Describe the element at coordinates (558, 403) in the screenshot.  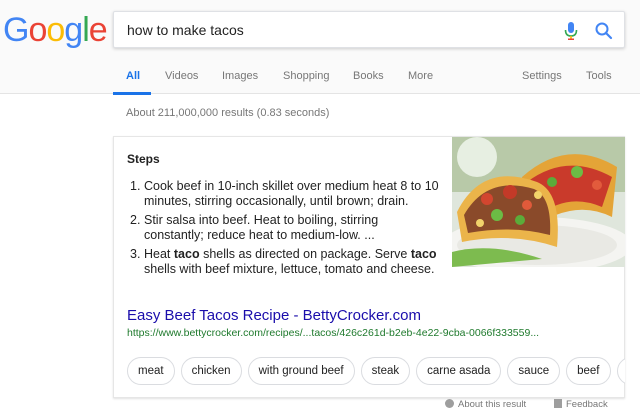
I see `feedback-icon` at that location.